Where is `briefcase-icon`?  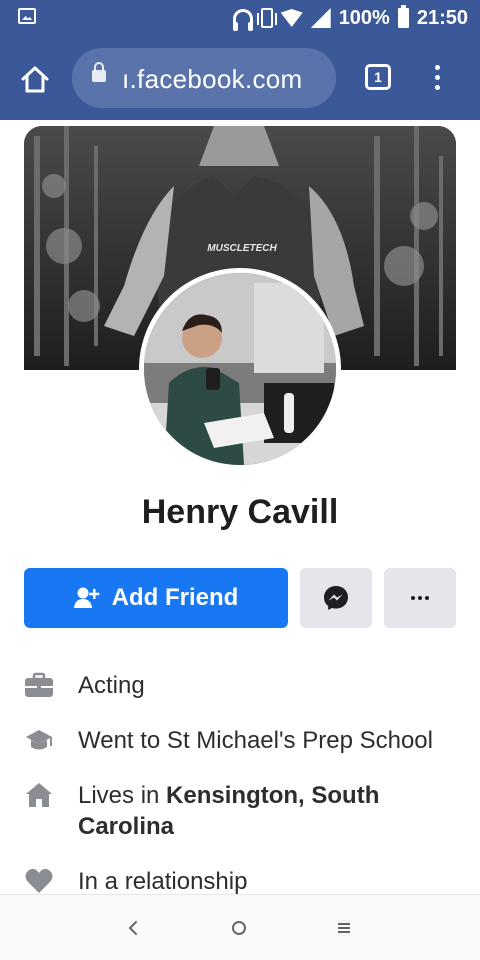 briefcase-icon is located at coordinates (39, 684).